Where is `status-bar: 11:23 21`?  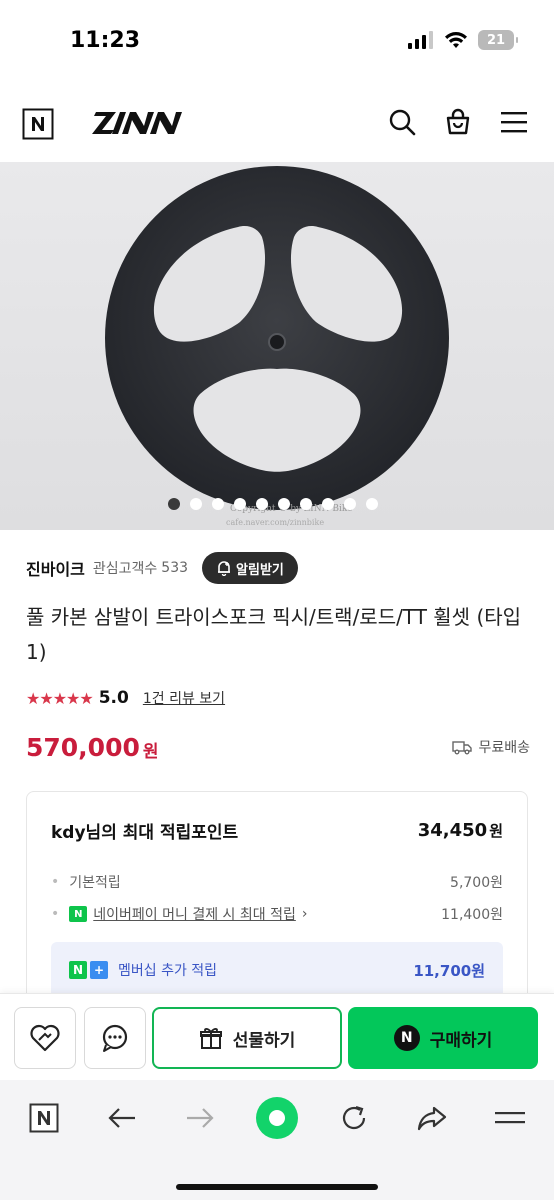
status-bar: 11:23 21 is located at coordinates (277, 42).